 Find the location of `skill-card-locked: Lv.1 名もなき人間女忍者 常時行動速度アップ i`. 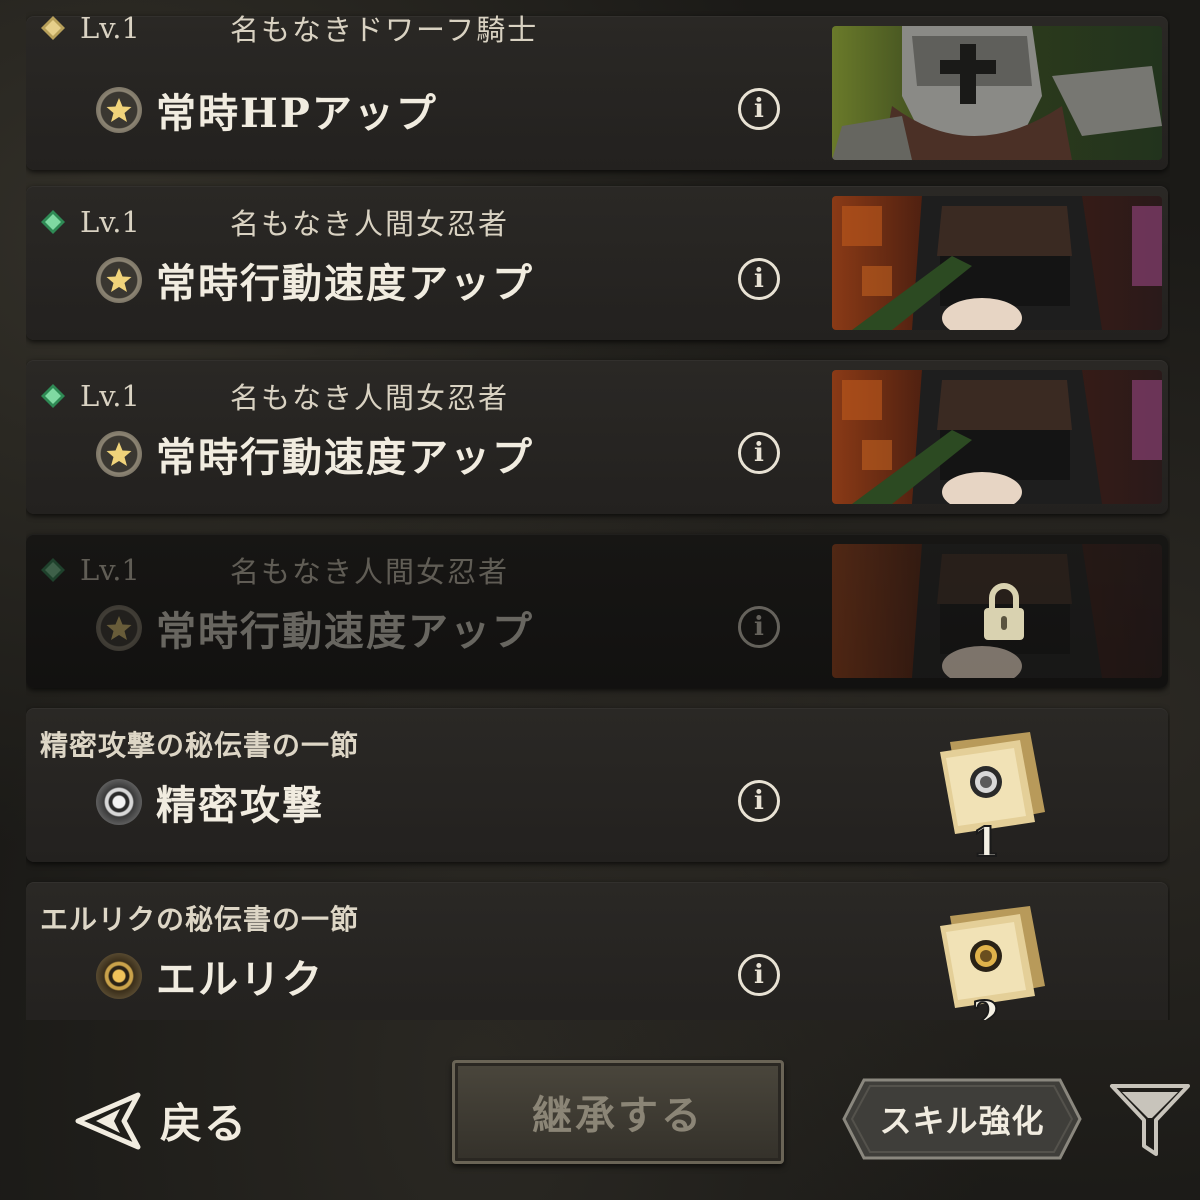

skill-card-locked: Lv.1 名もなき人間女忍者 常時行動速度アップ i is located at coordinates (597, 611).